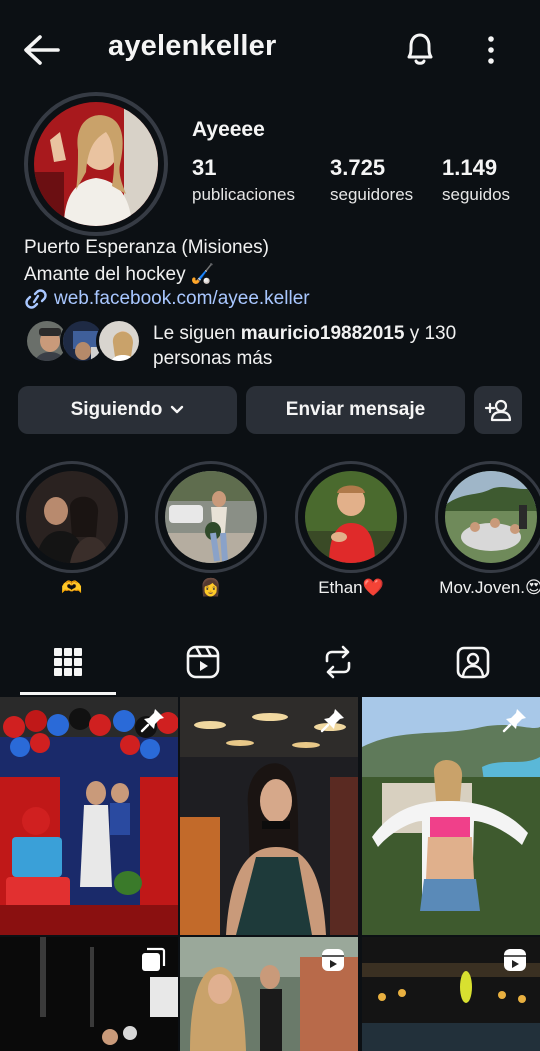 The image size is (540, 1051). I want to click on suggested-users-button, so click(498, 410).